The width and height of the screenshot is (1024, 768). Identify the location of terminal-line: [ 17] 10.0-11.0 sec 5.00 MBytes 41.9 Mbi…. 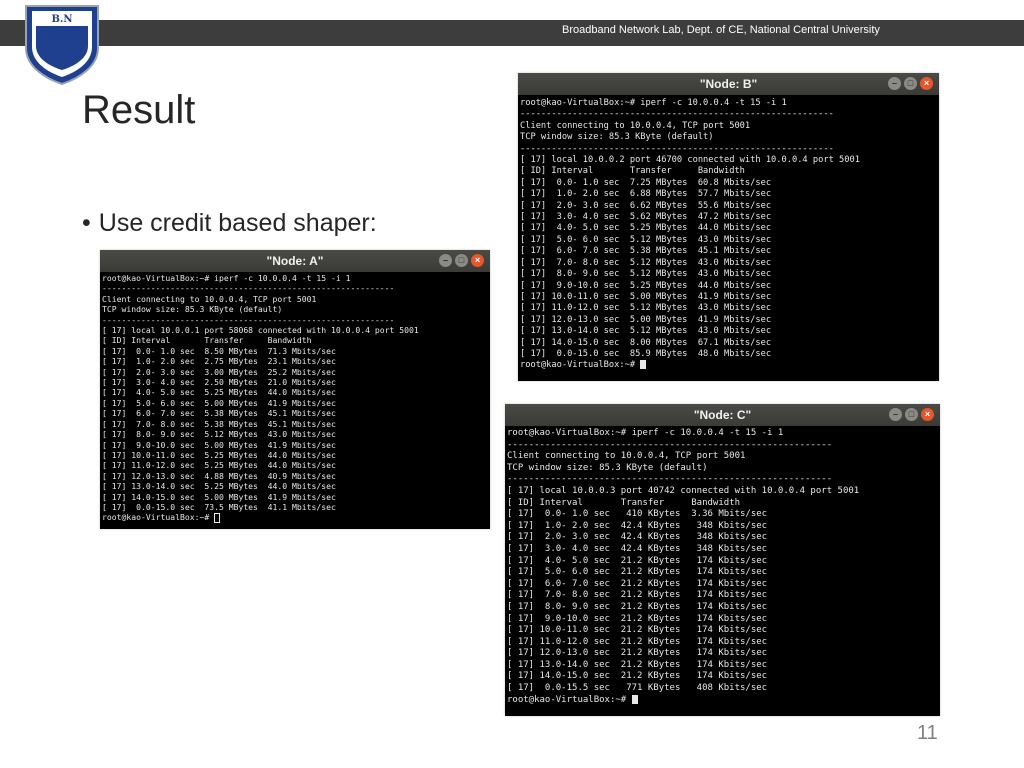
(646, 296).